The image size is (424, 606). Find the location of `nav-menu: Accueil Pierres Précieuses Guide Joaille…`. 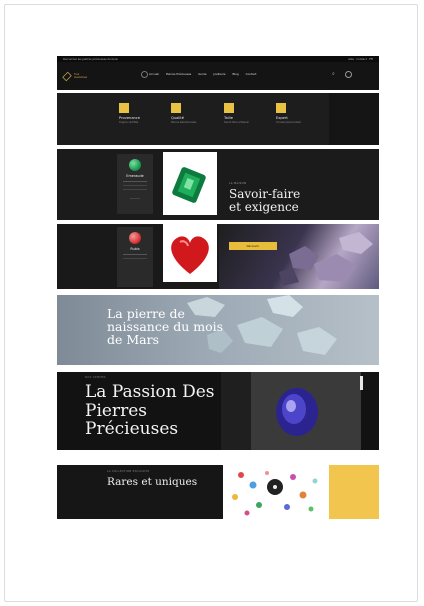

nav-menu: Accueil Pierres Précieuses Guide Joaille… is located at coordinates (203, 74).